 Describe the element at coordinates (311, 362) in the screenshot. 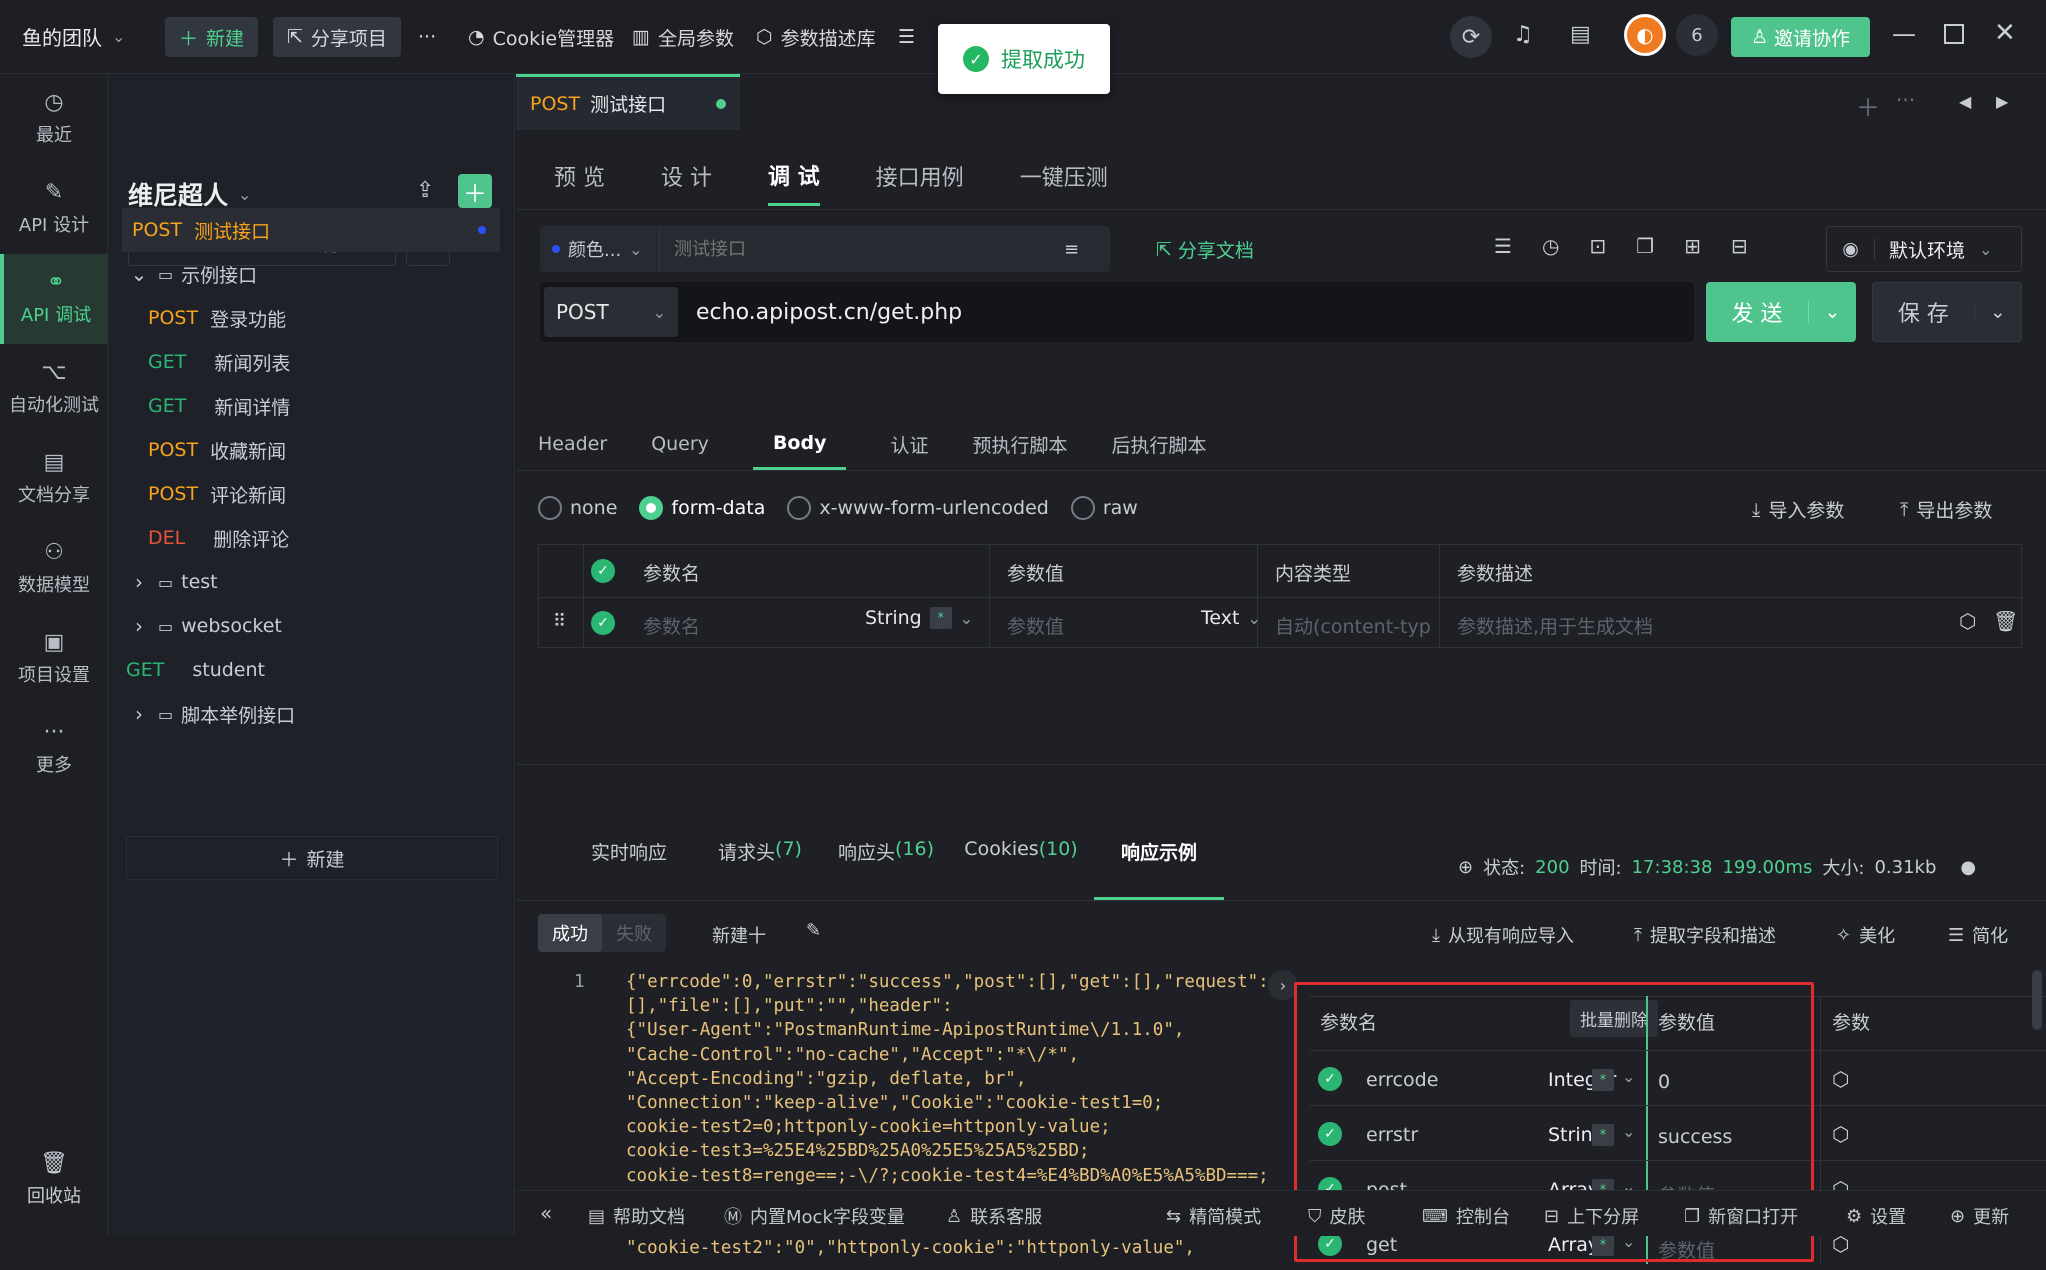

I see `tree-api-item: GET 新闻列表` at that location.